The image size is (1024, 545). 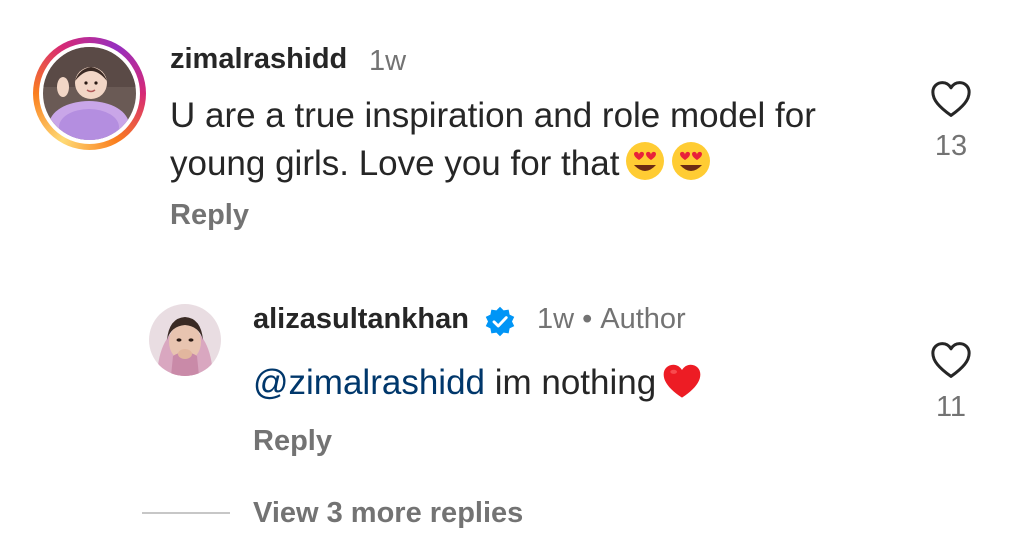 What do you see at coordinates (571, 382) in the screenshot?
I see `reply-text-content: im nothing` at bounding box center [571, 382].